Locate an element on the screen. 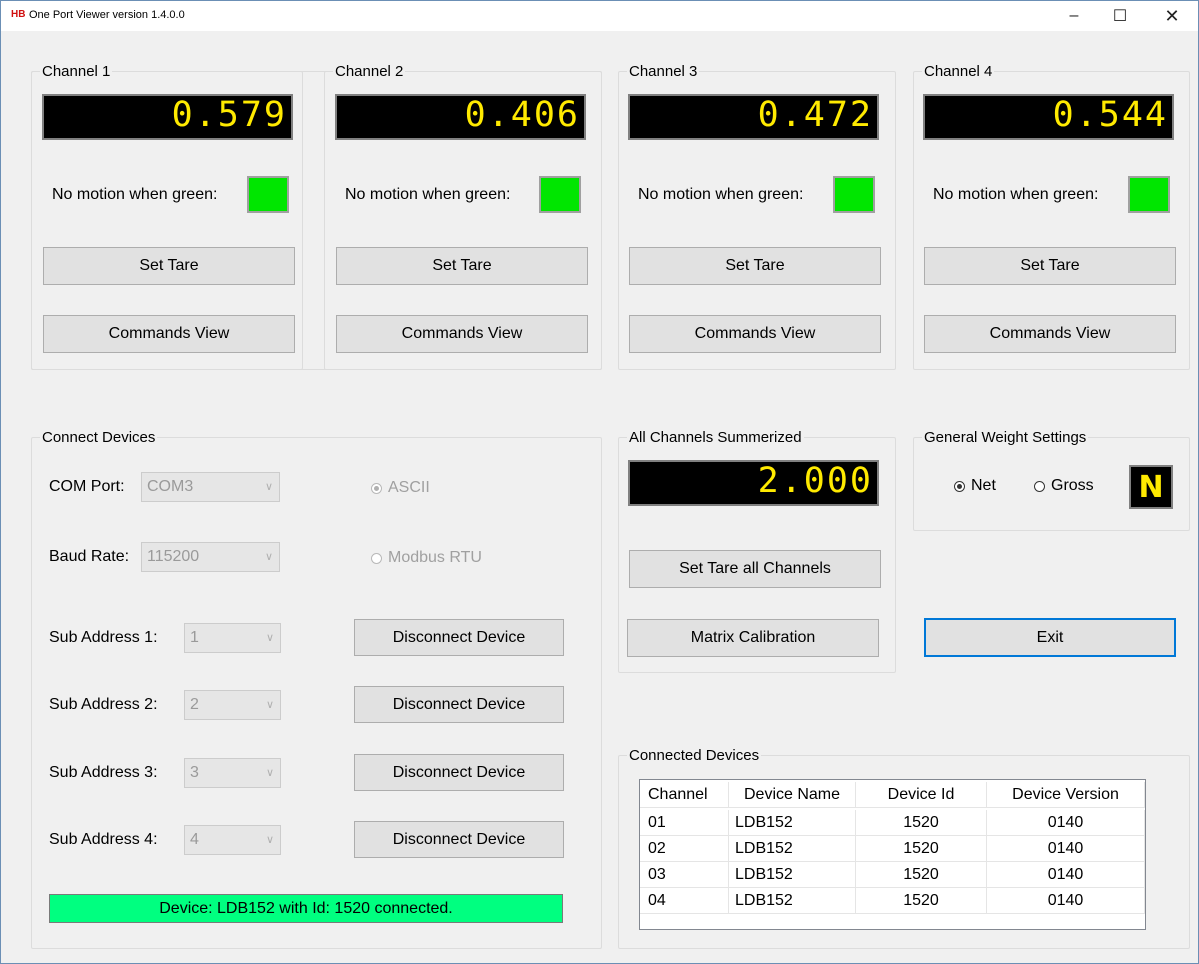 The height and width of the screenshot is (964, 1199). sub-address-4-label: Sub Address 4: is located at coordinates (103, 839).